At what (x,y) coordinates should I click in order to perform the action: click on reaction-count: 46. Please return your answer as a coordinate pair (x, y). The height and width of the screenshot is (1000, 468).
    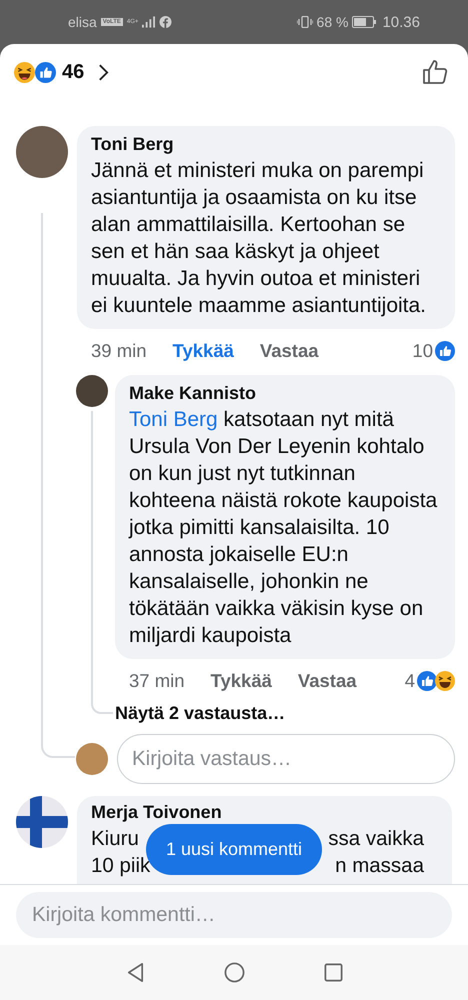
    Looking at the image, I should click on (73, 72).